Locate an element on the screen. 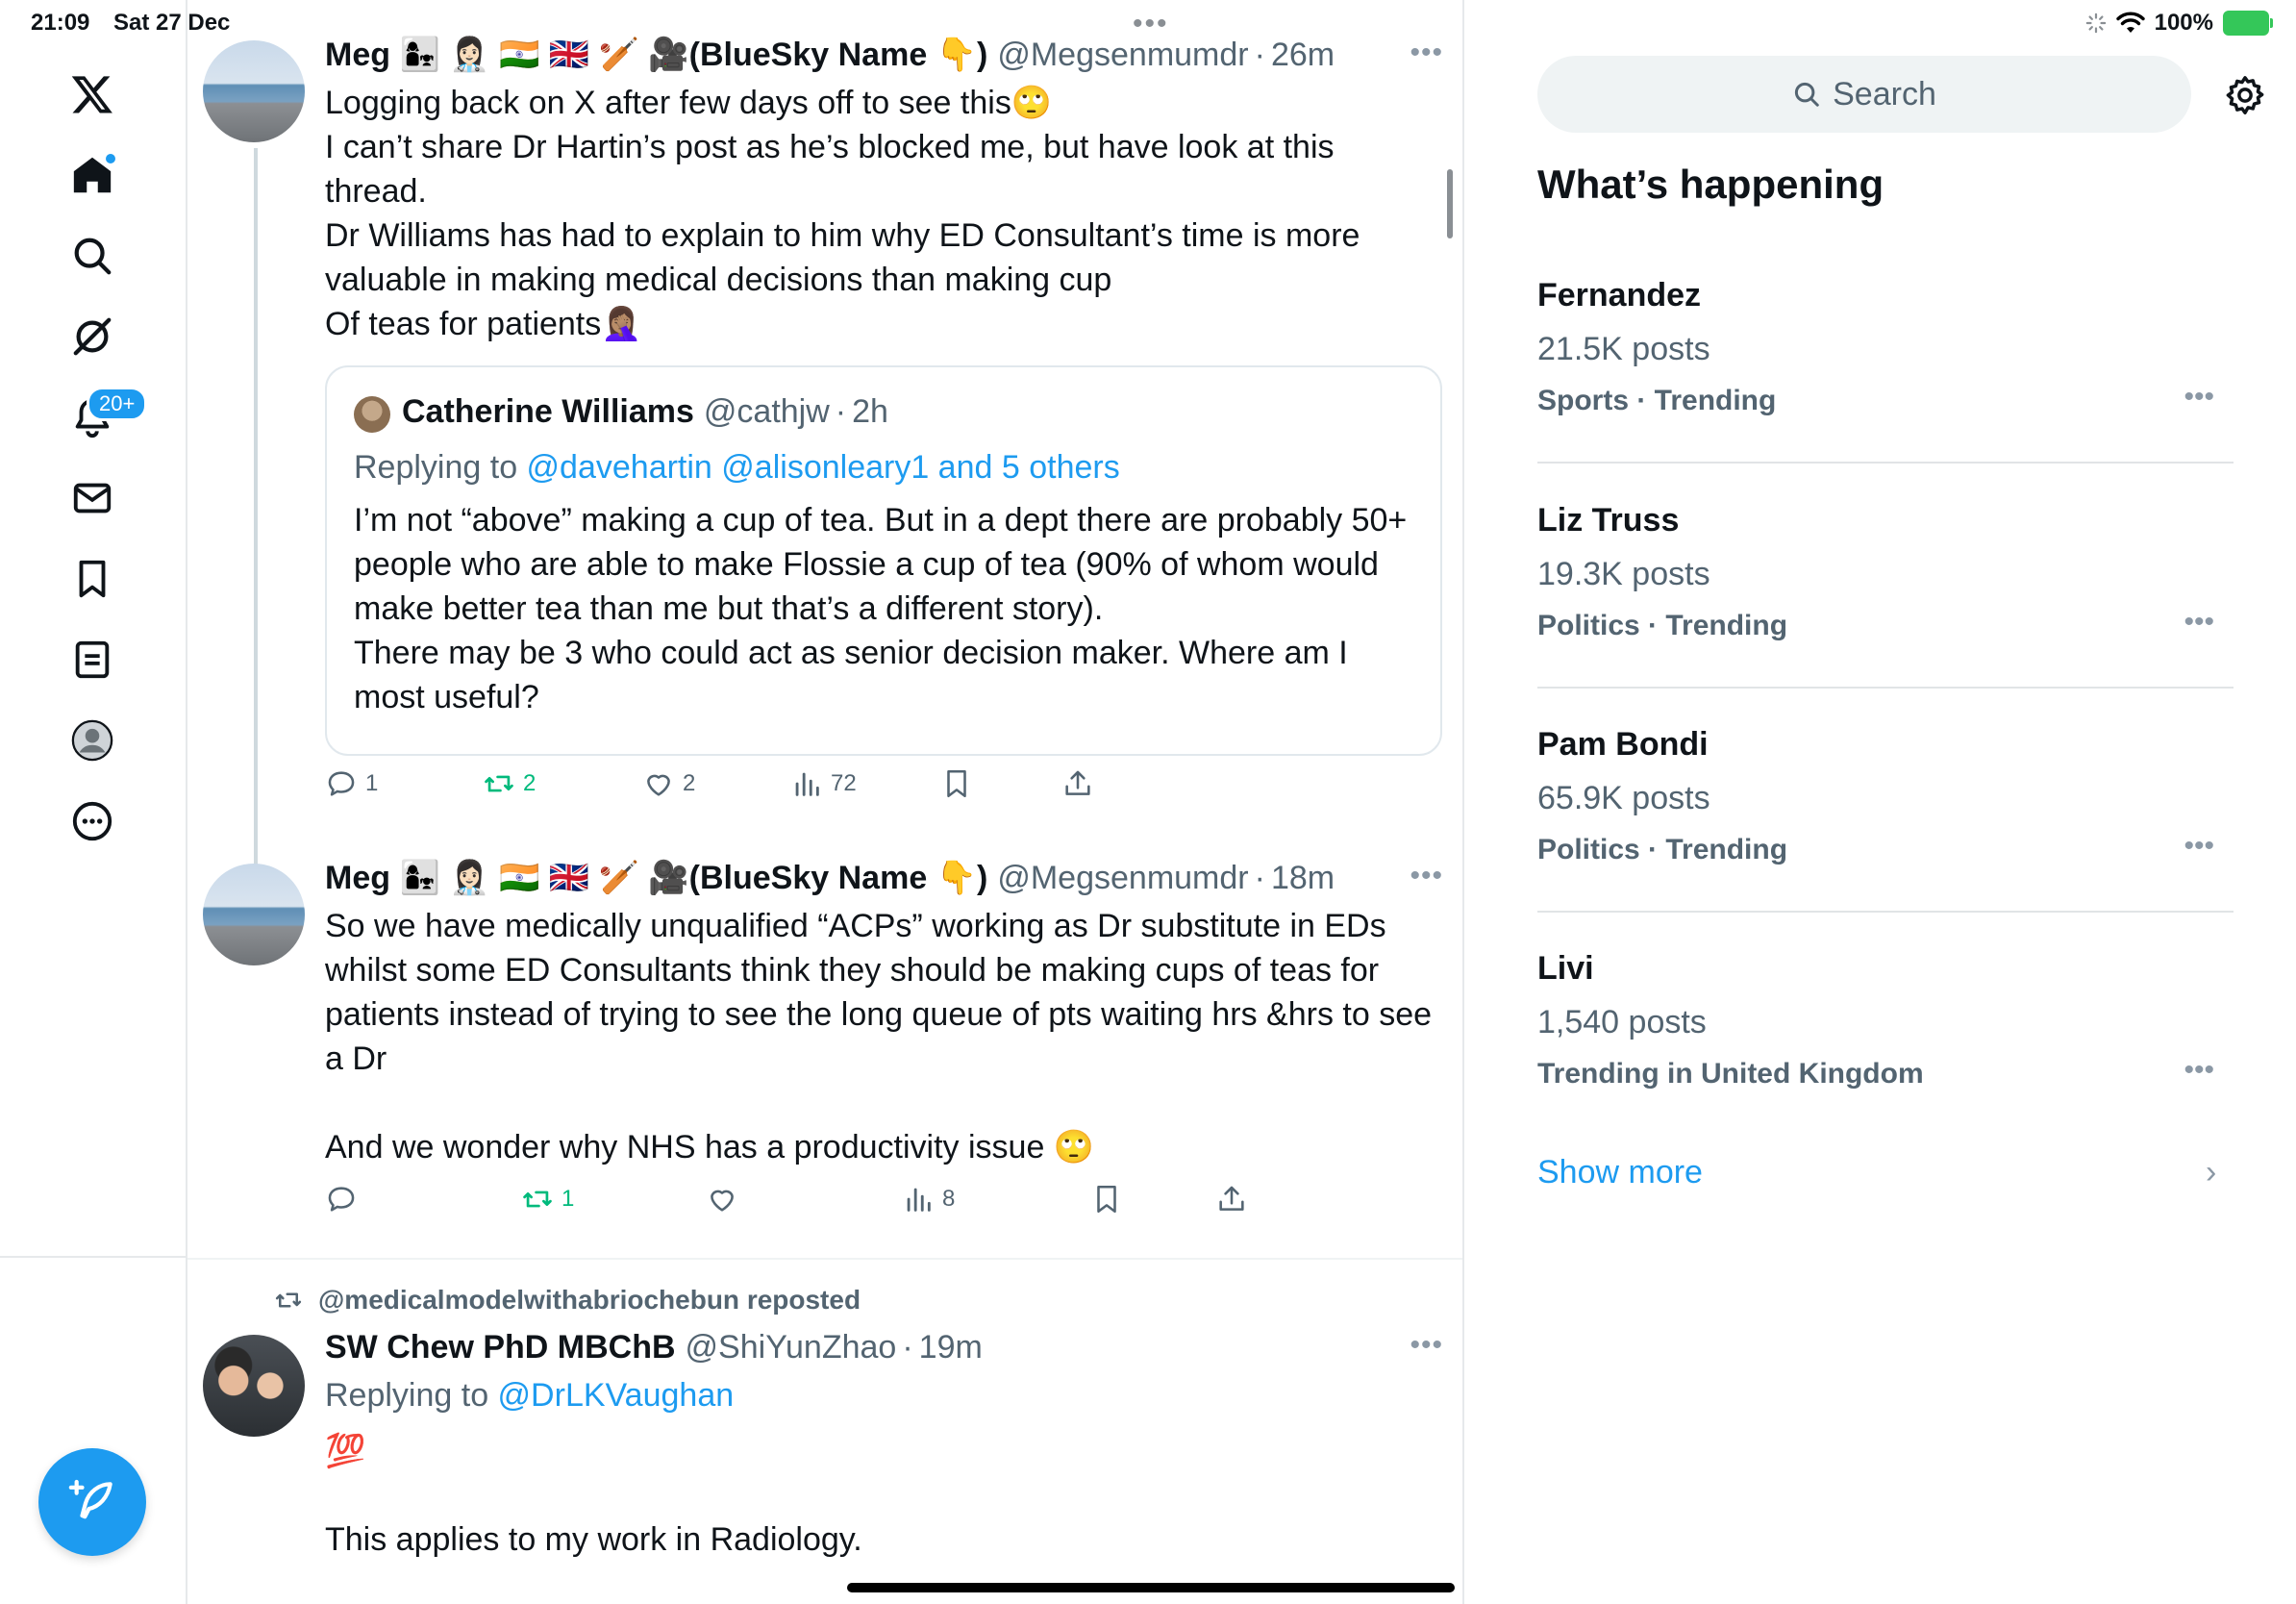 This screenshot has width=2296, height=1604. nav-grok is located at coordinates (92, 336).